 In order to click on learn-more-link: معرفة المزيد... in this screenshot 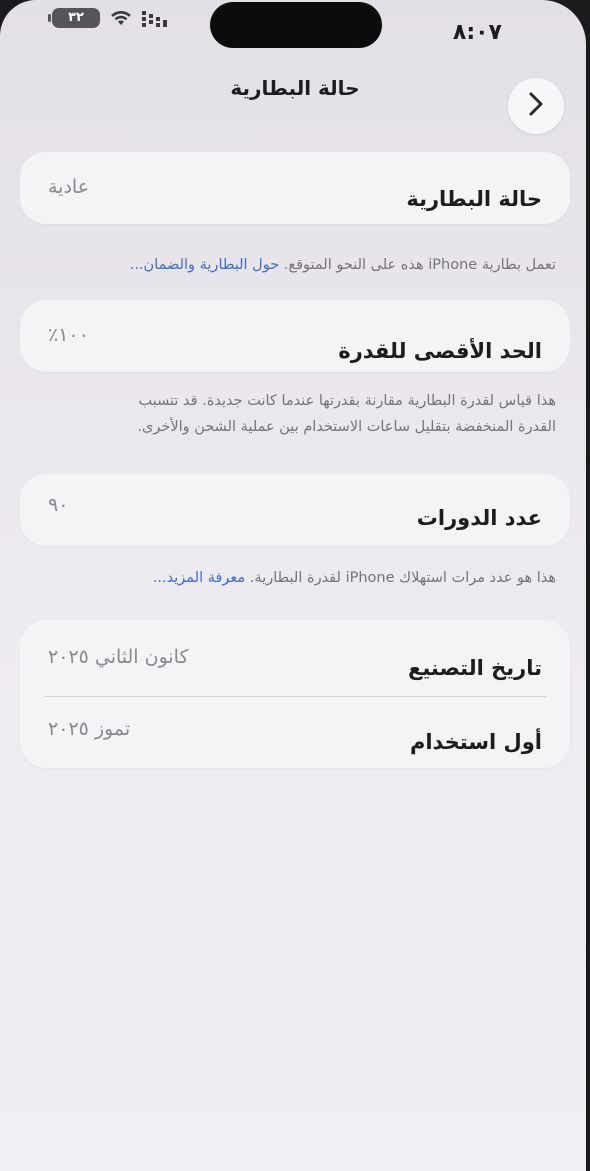, I will do `click(199, 578)`.